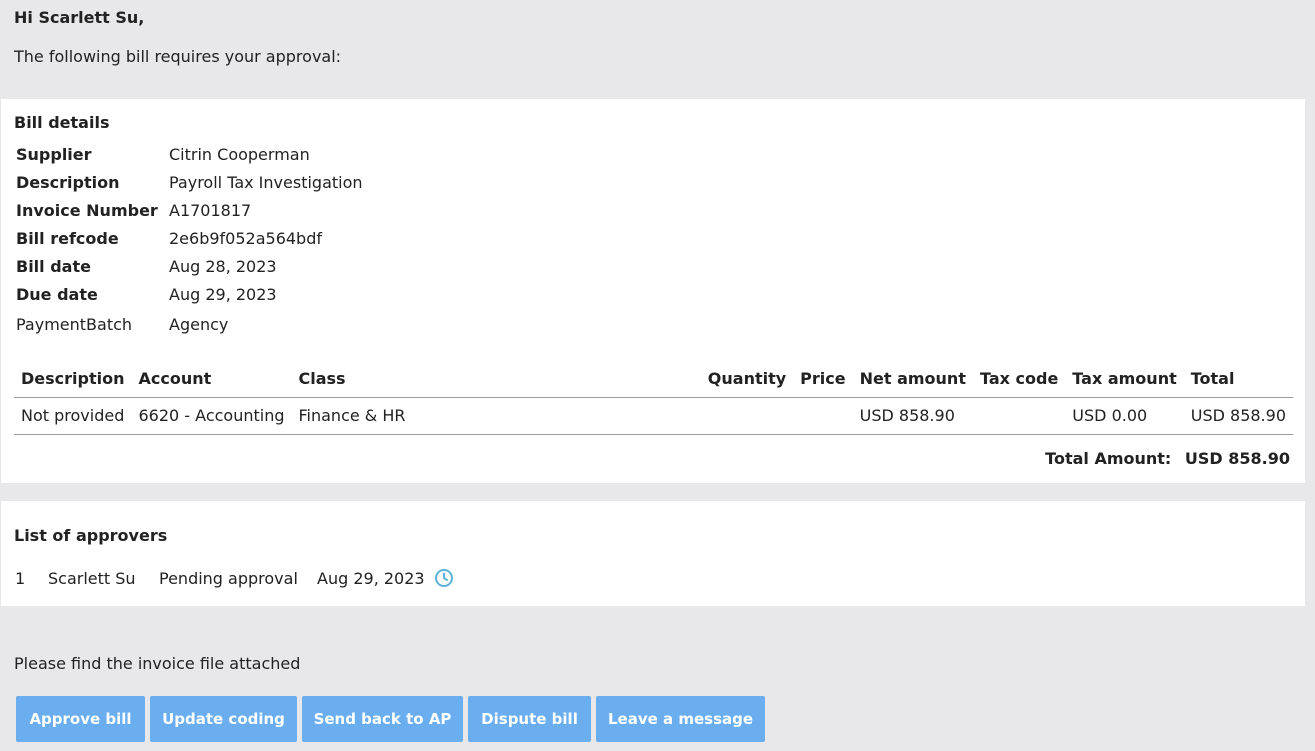 This screenshot has height=751, width=1315. Describe the element at coordinates (228, 578) in the screenshot. I see `approver-status: Pending approval` at that location.